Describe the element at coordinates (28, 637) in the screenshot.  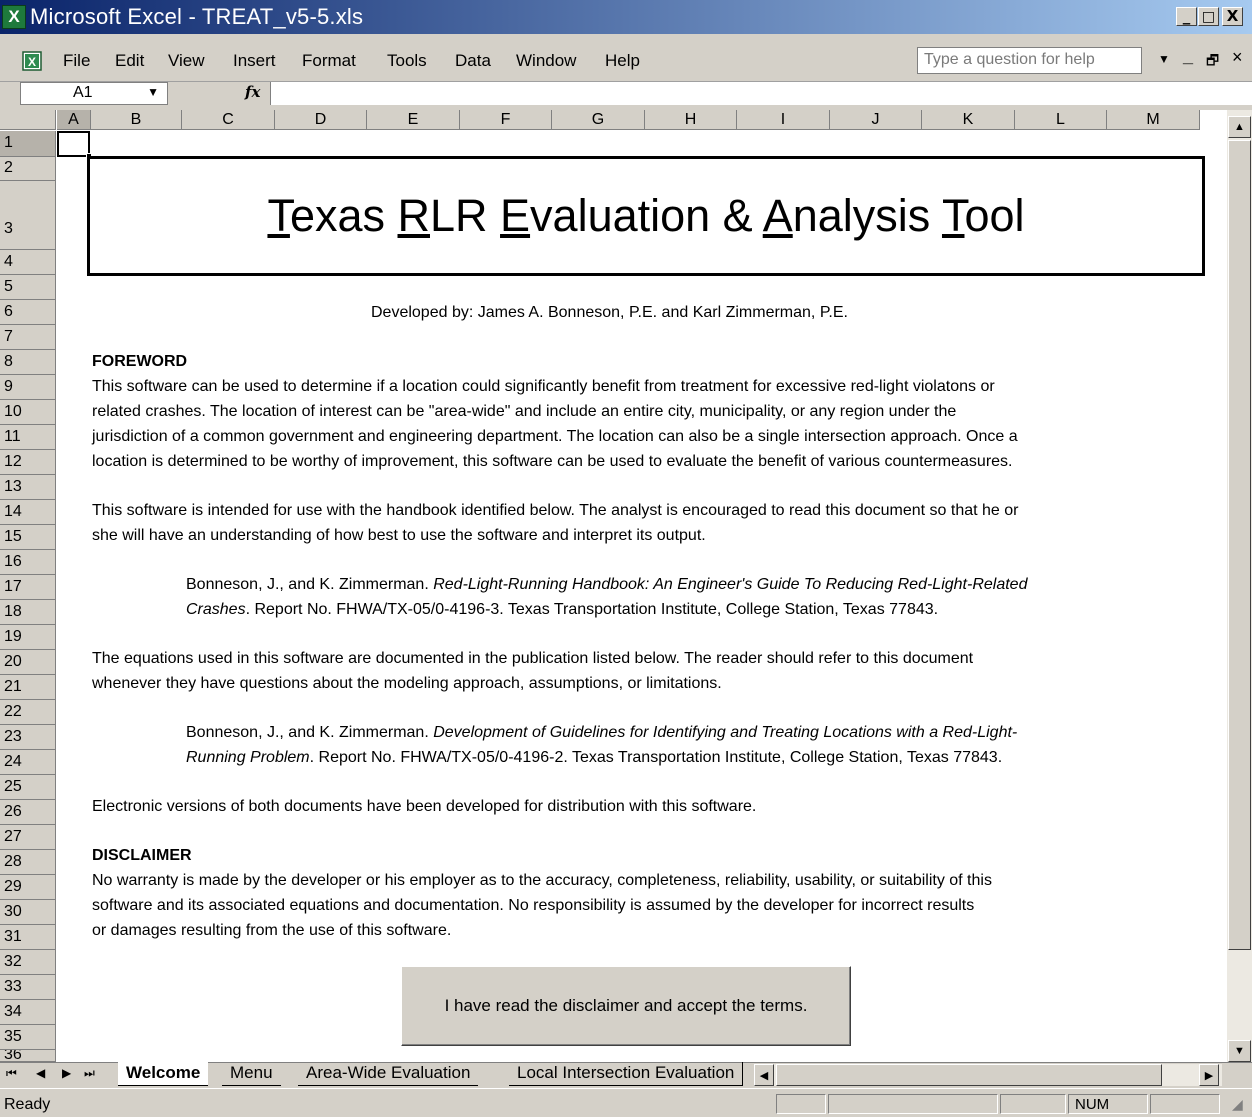
I see `row-header-19: 19` at that location.